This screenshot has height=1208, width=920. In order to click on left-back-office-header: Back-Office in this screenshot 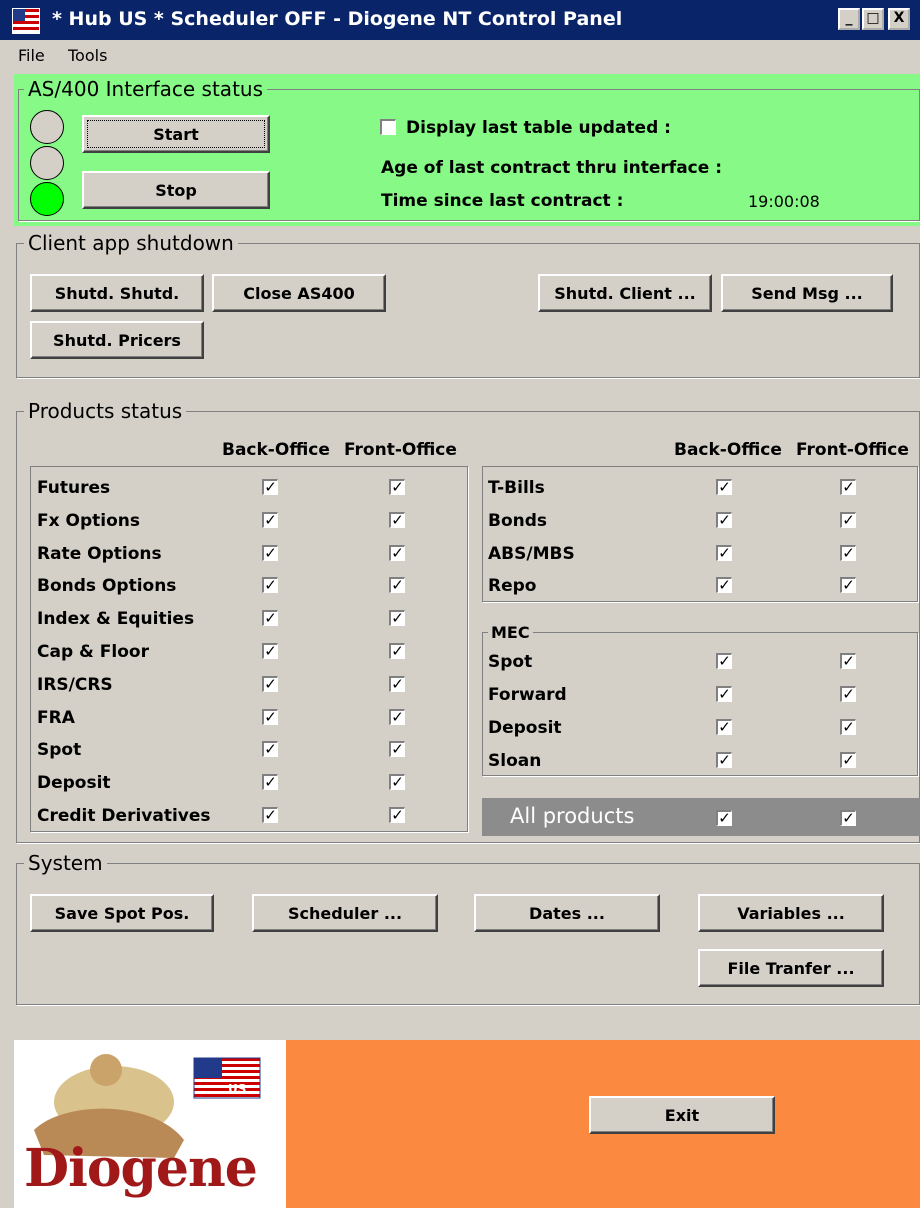, I will do `click(276, 450)`.